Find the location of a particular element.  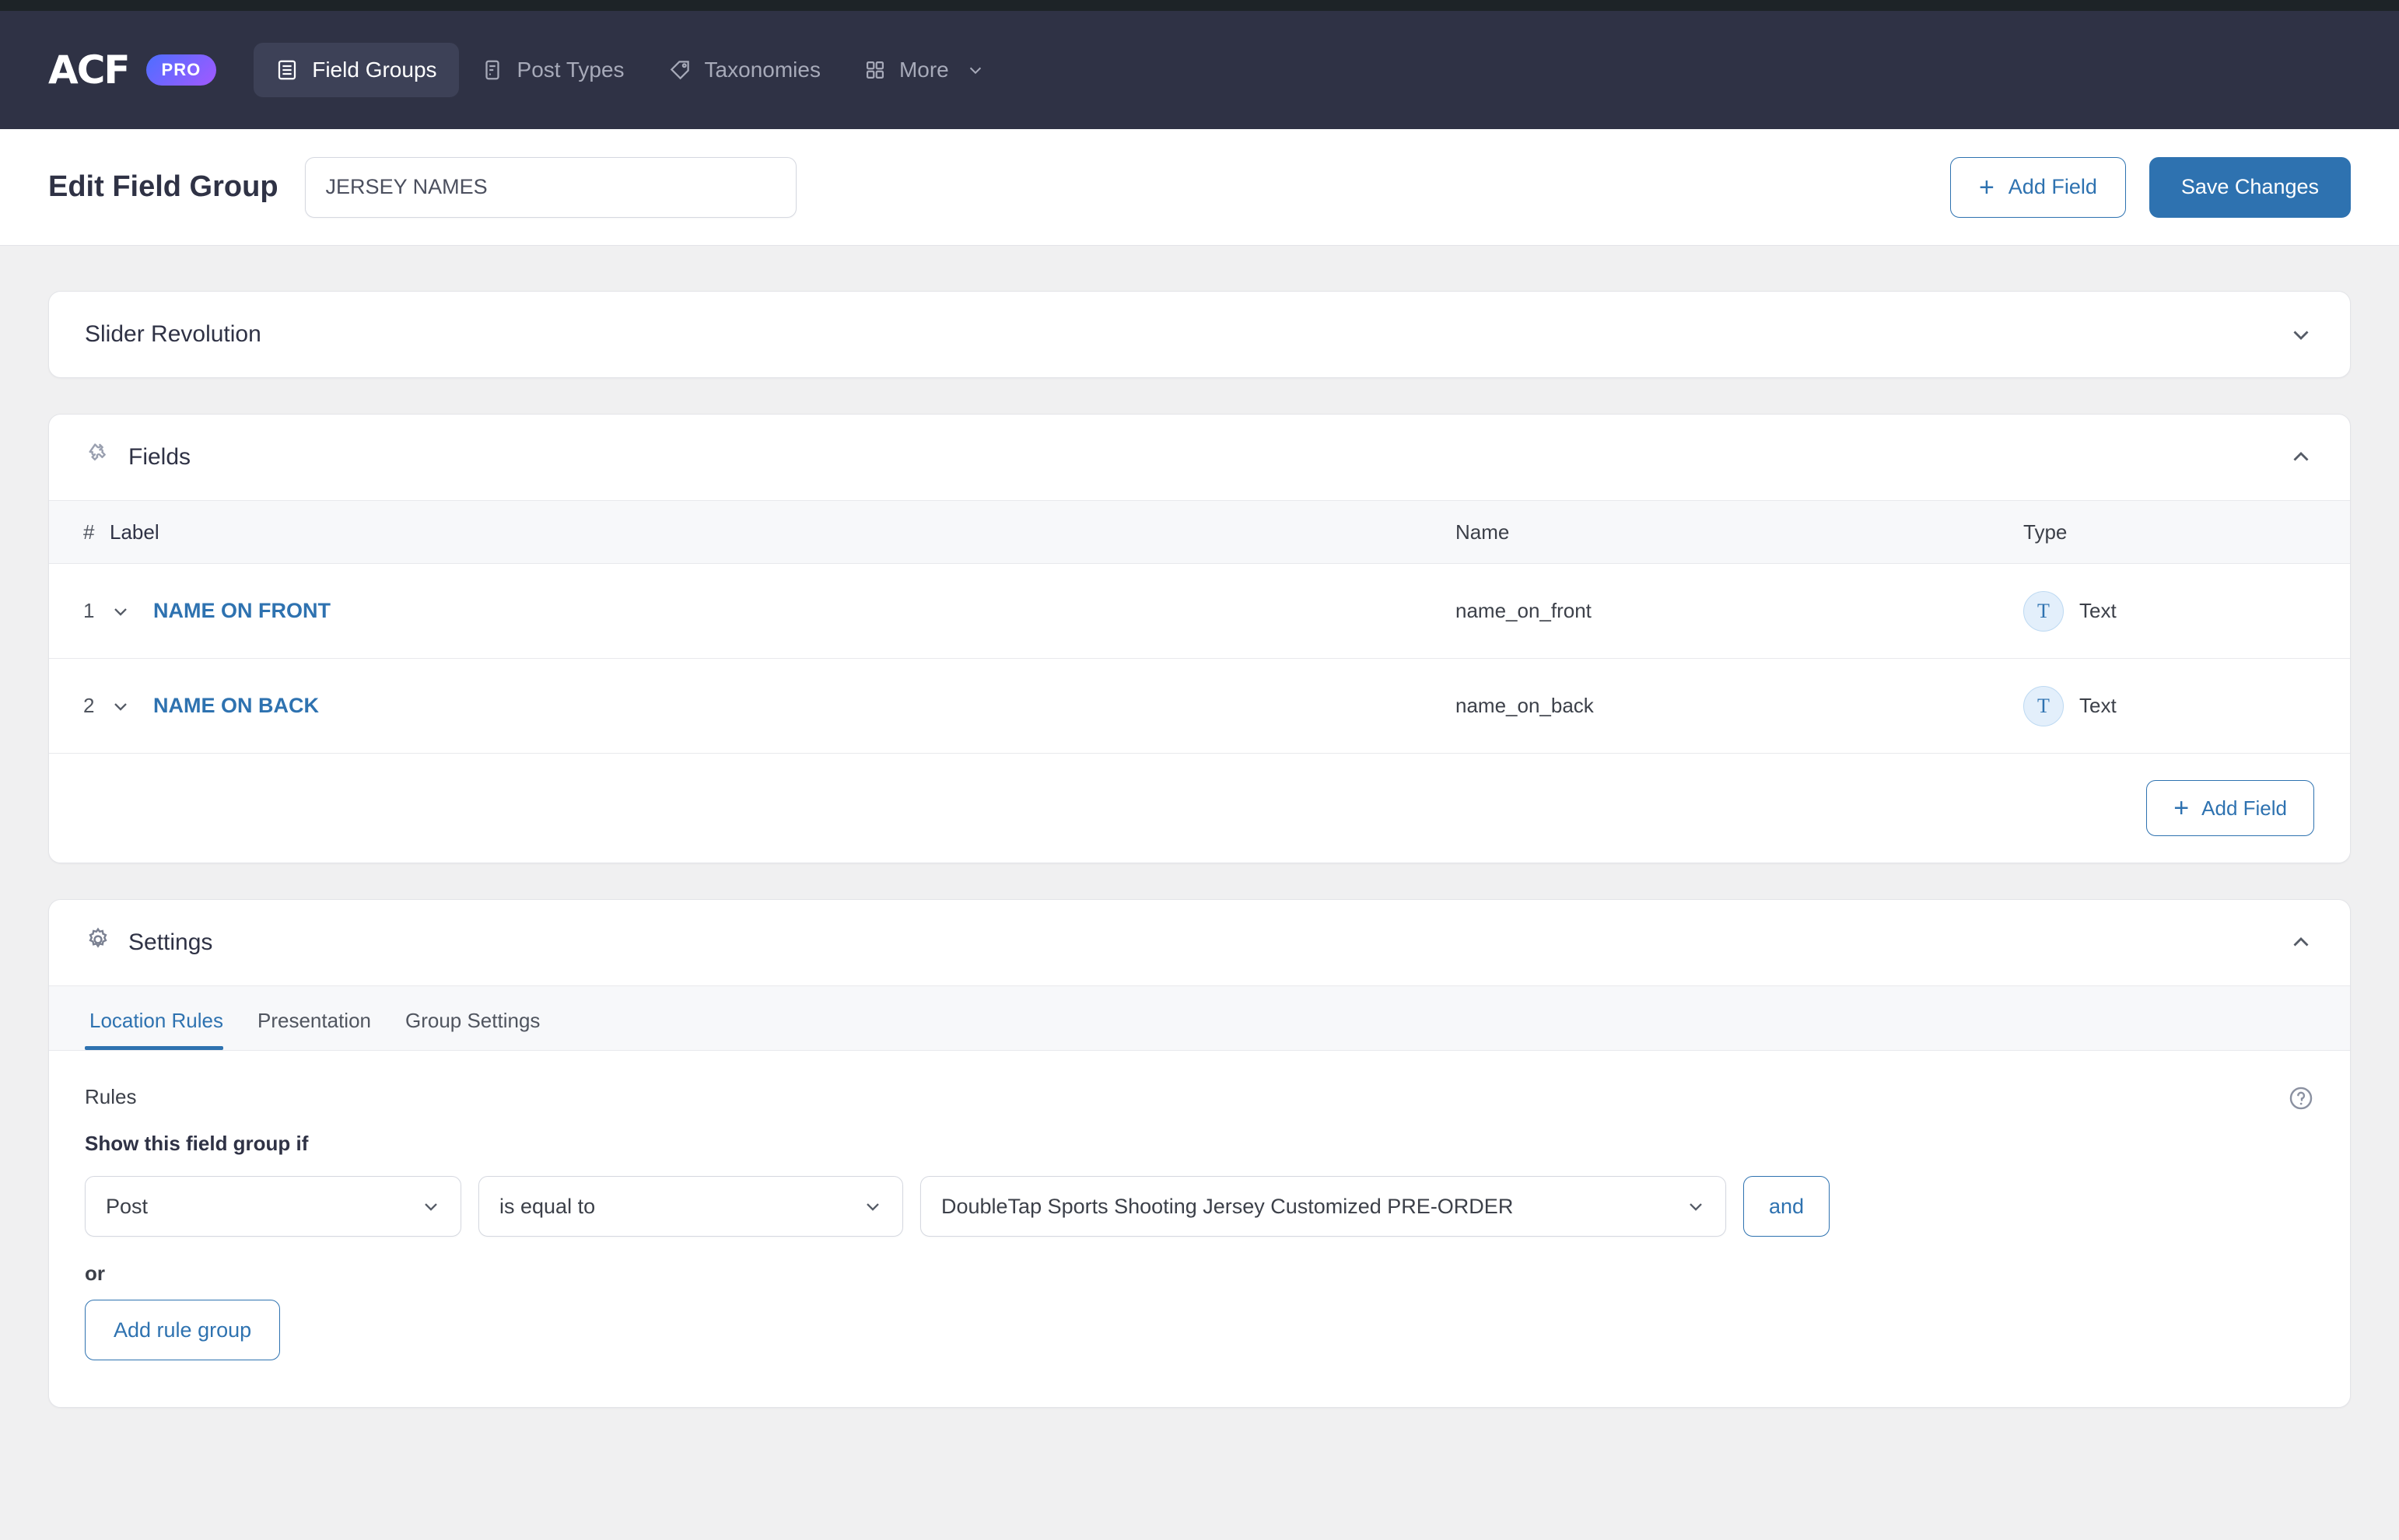

slider-revolution-title: Slider Revolution is located at coordinates (173, 334).